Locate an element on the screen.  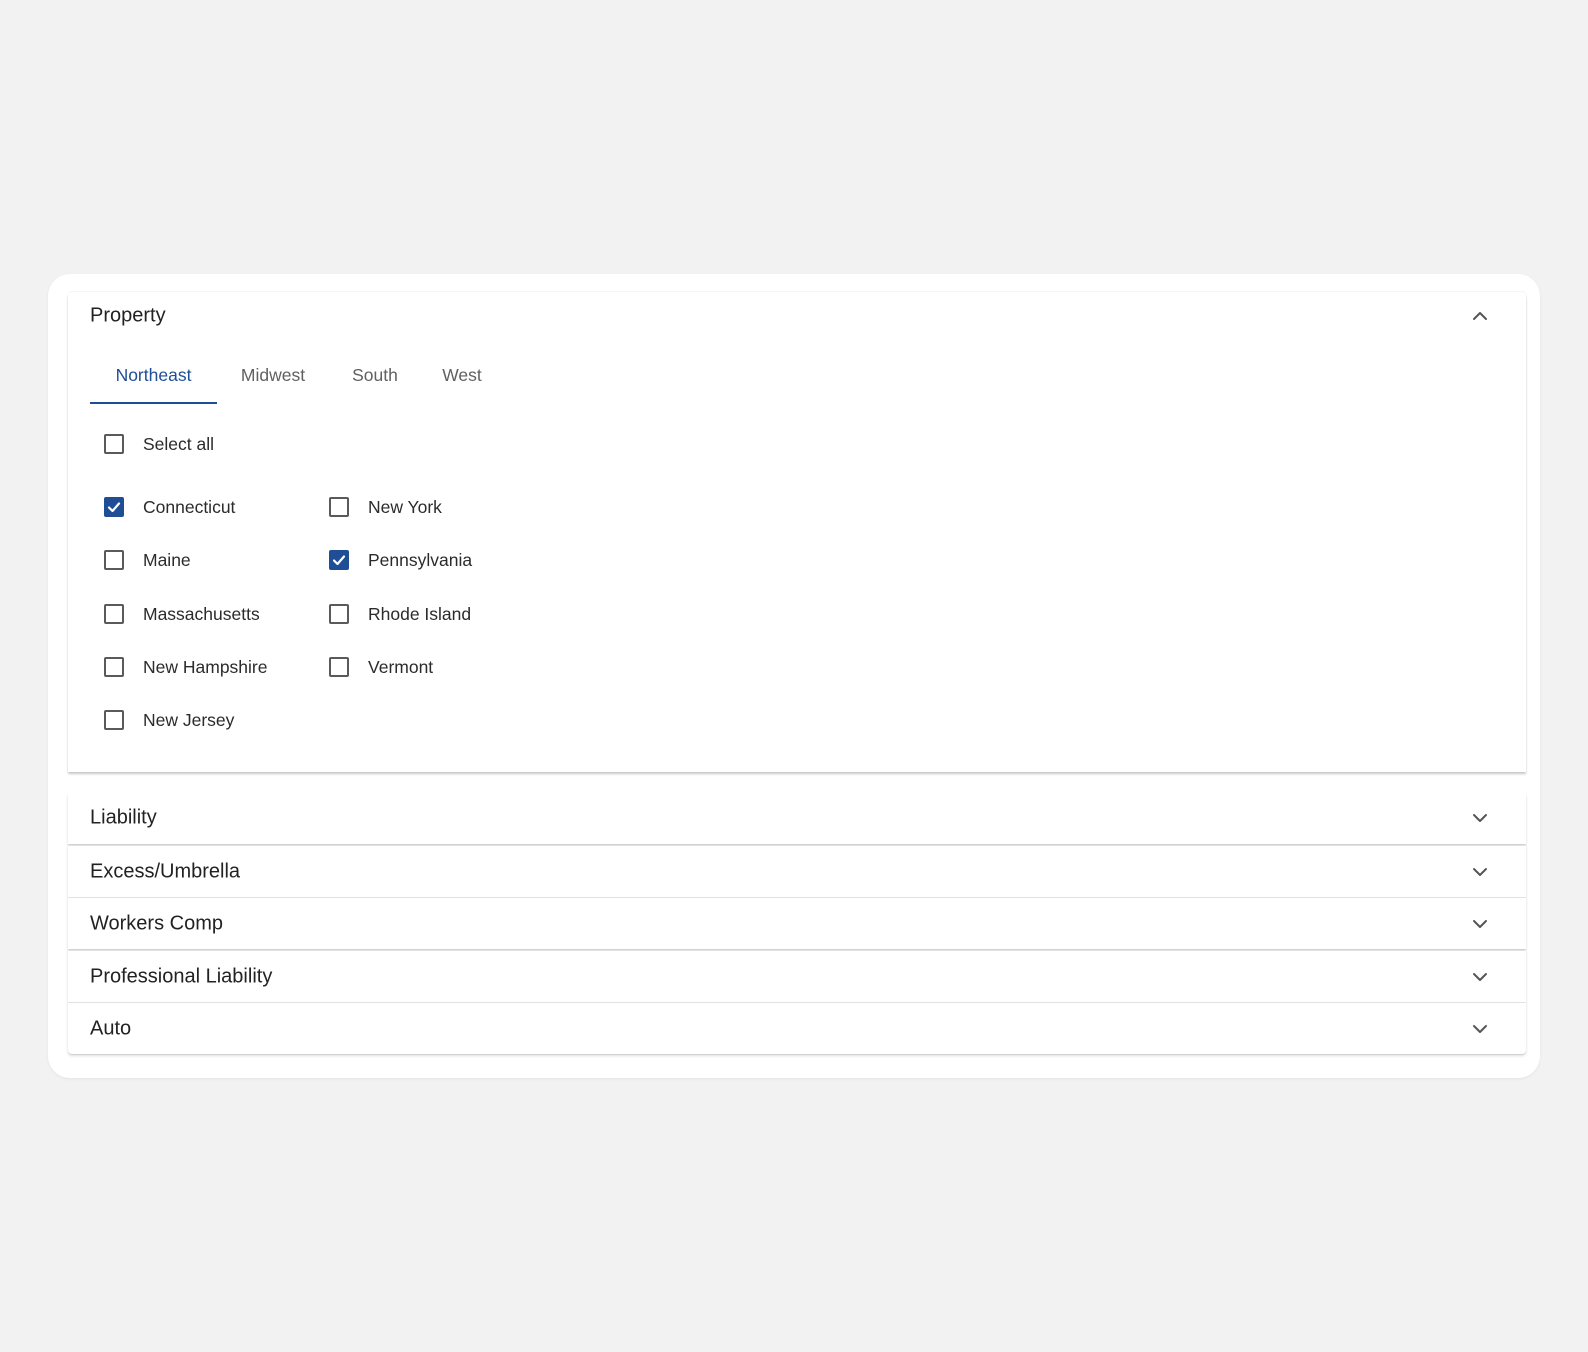
state-checkbox: Connecticut is located at coordinates (190, 509).